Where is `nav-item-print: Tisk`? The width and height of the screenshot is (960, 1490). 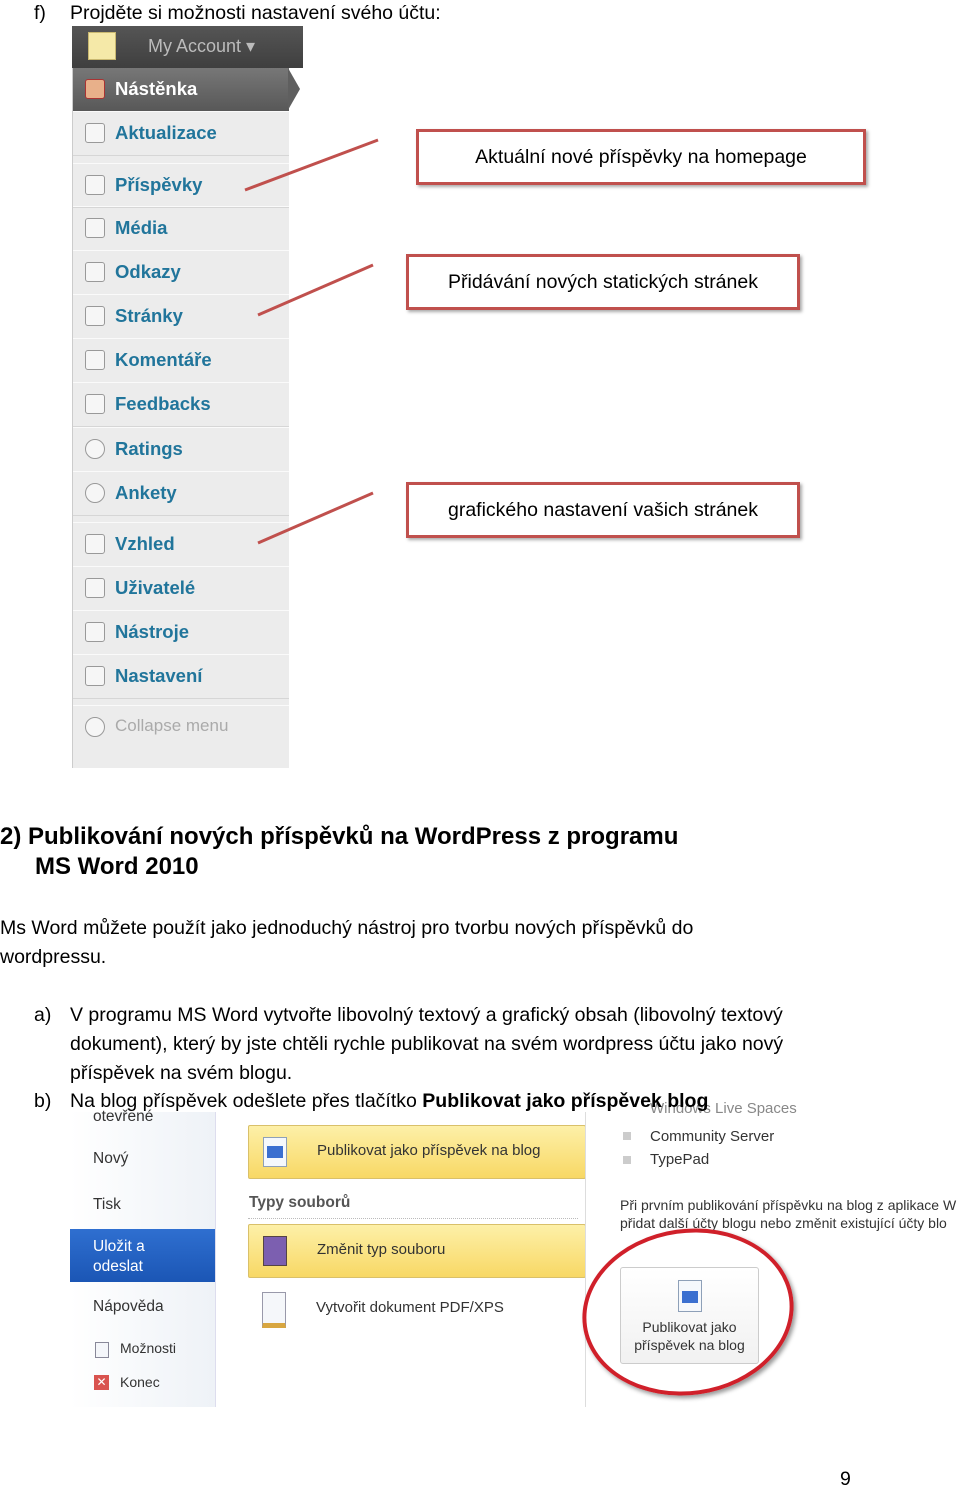
nav-item-print: Tisk is located at coordinates (107, 1205).